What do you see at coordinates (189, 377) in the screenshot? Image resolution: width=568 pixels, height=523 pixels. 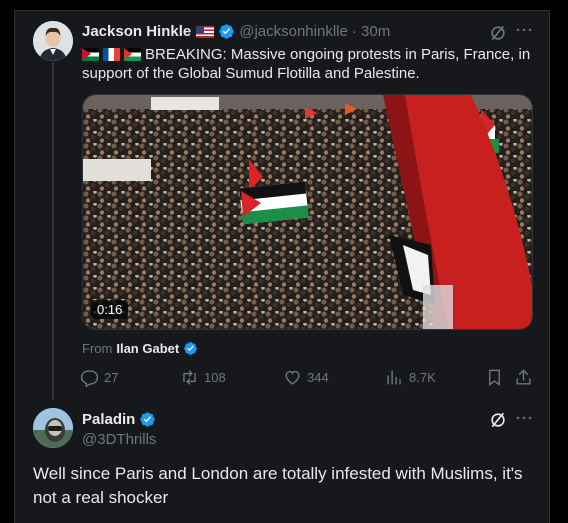 I see `repost-icon` at bounding box center [189, 377].